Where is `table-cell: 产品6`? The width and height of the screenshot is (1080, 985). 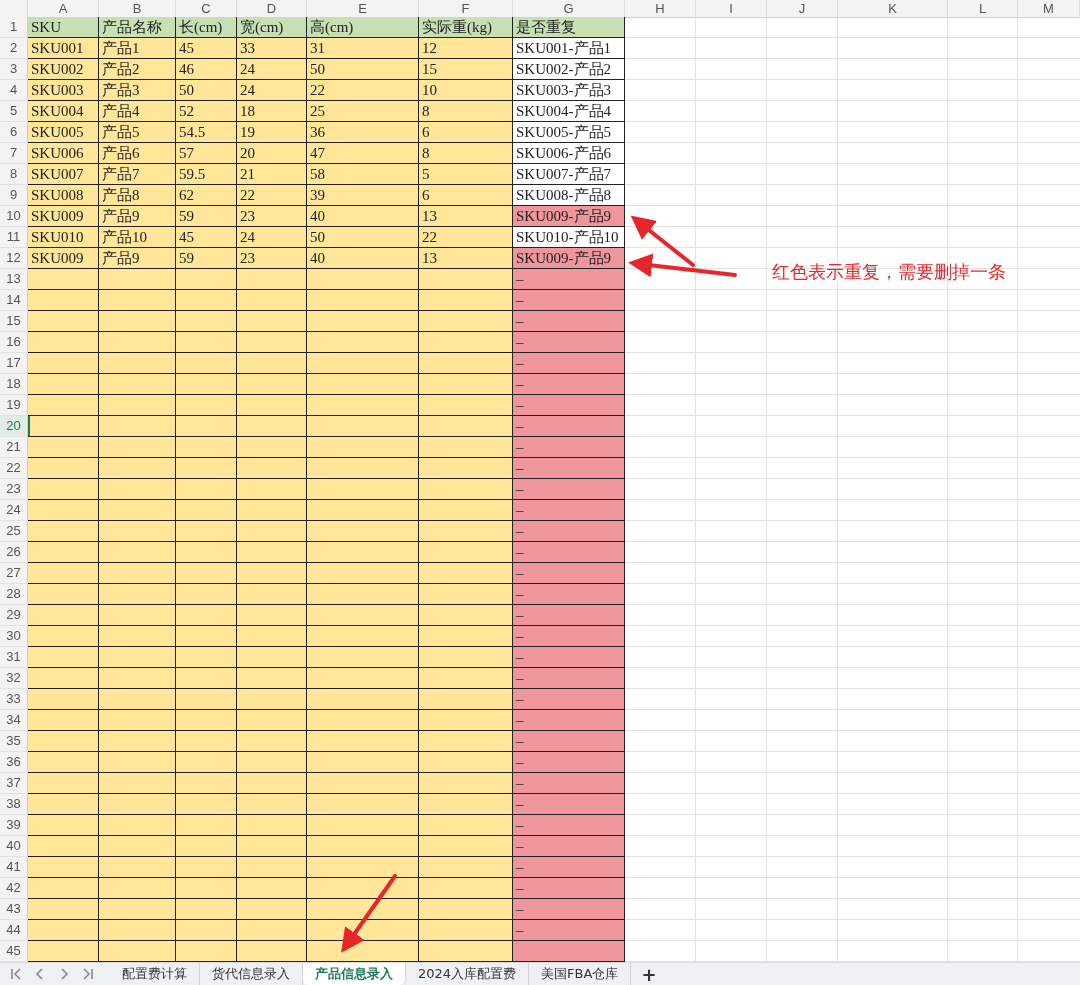 table-cell: 产品6 is located at coordinates (137, 153).